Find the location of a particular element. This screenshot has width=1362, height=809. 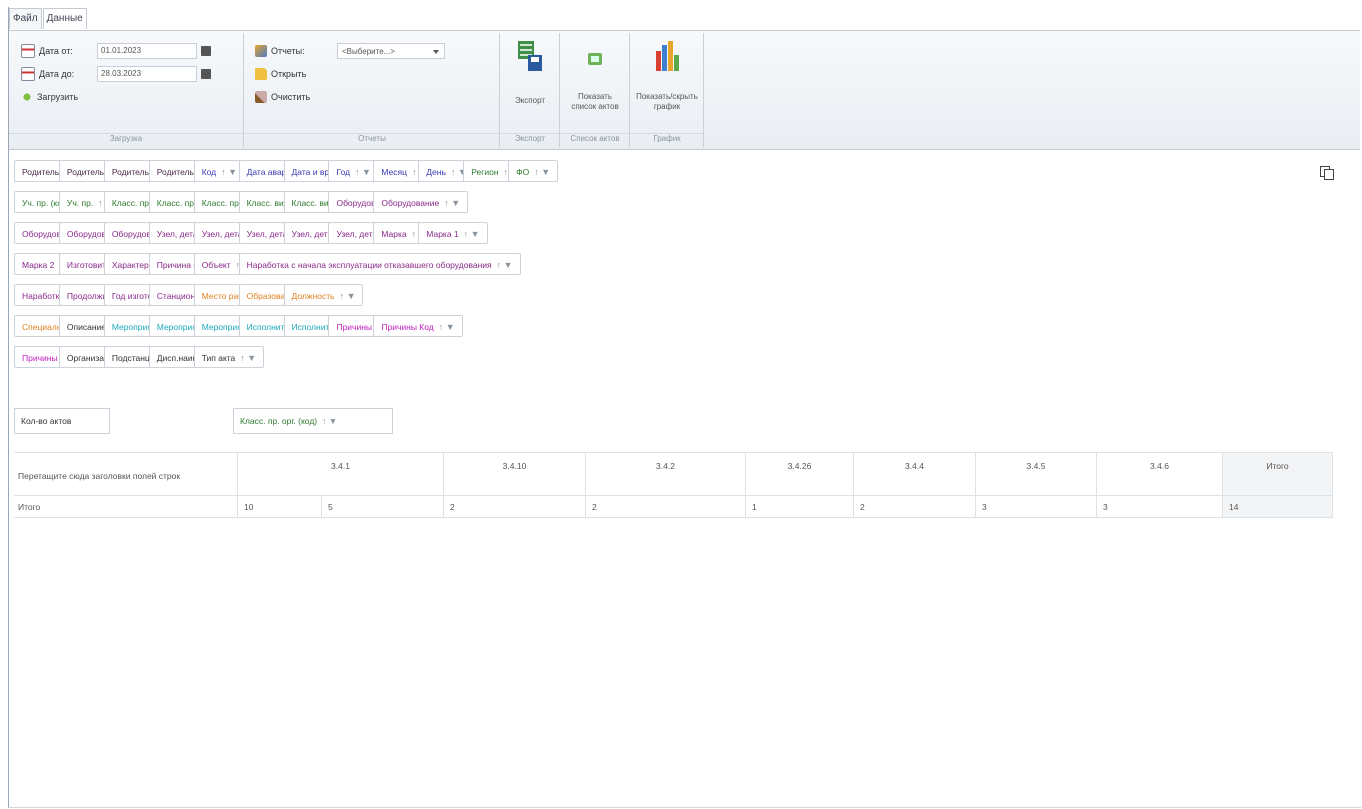

field-chip: Год ↑ ▼ is located at coordinates (353, 171).